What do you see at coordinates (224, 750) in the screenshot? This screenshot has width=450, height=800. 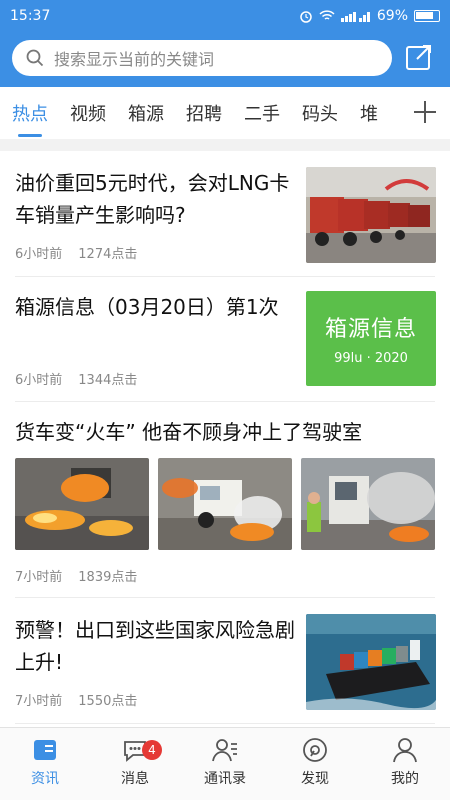 I see `contacts-icon` at bounding box center [224, 750].